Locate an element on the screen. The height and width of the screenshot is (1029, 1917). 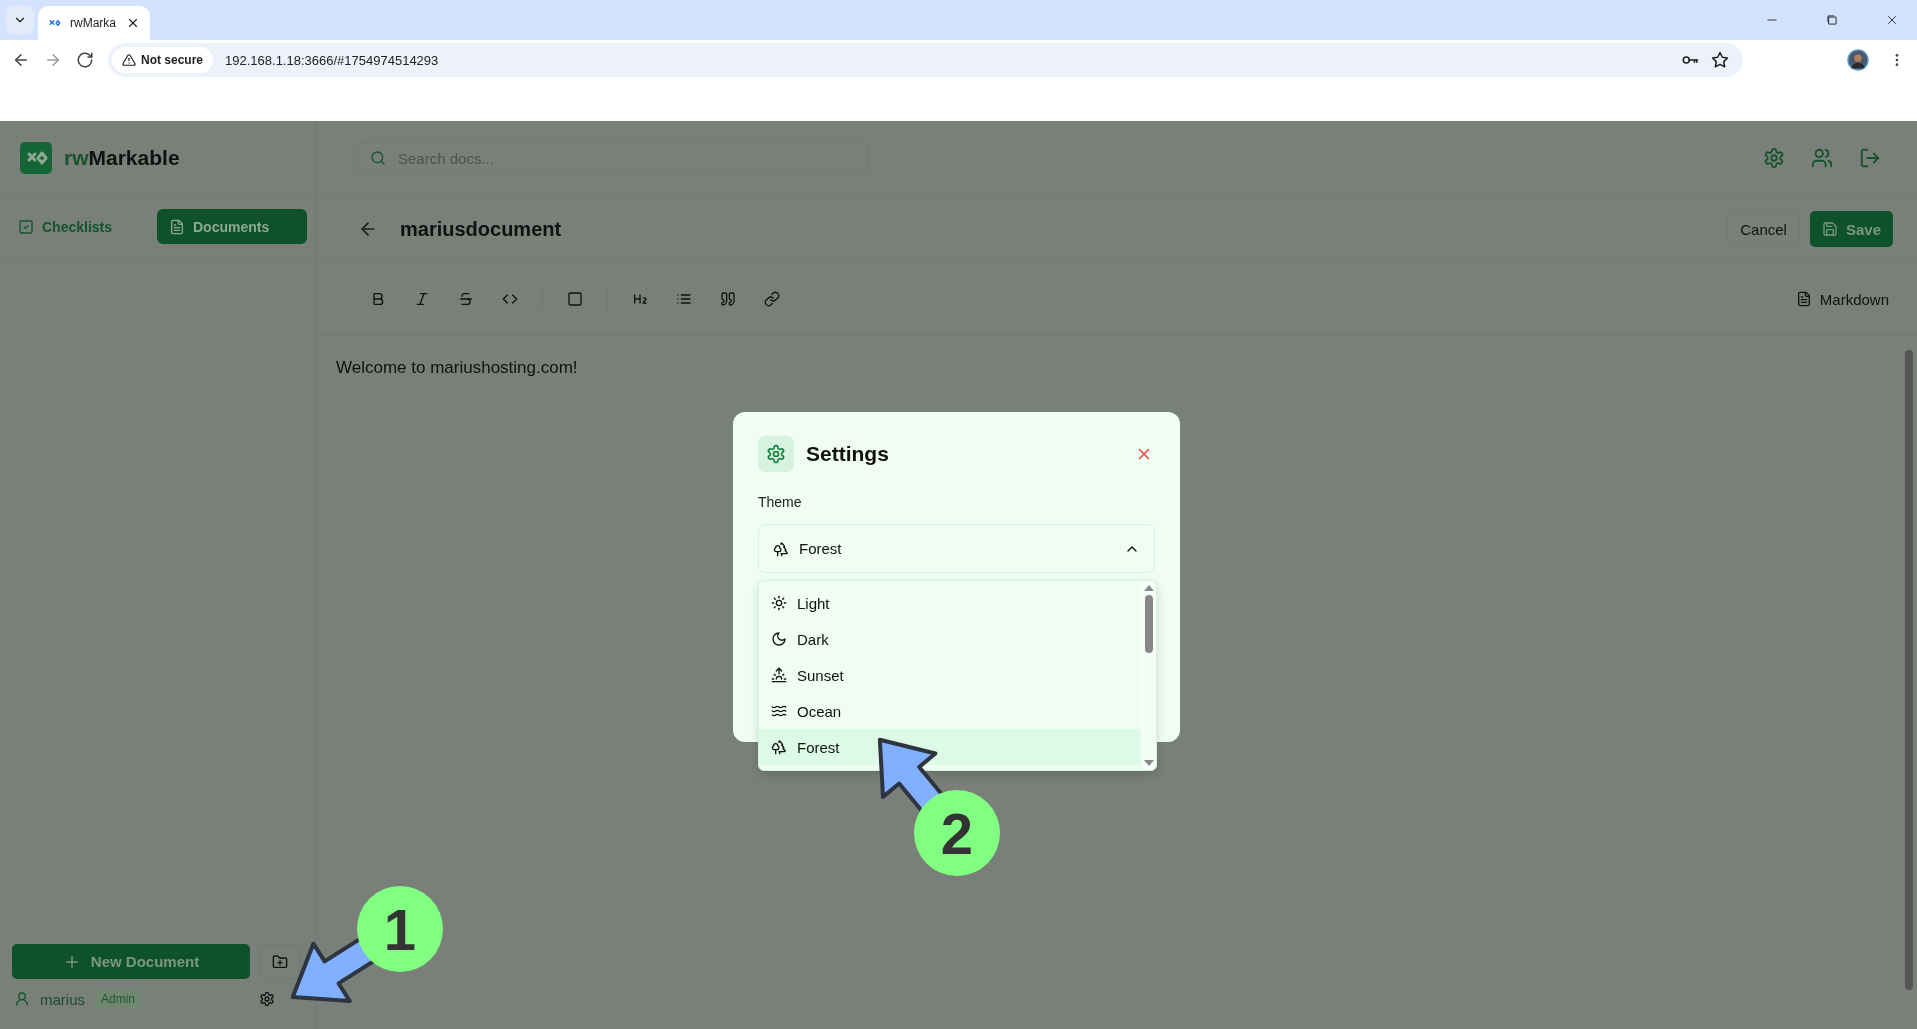
back-icon is located at coordinates (21, 60).